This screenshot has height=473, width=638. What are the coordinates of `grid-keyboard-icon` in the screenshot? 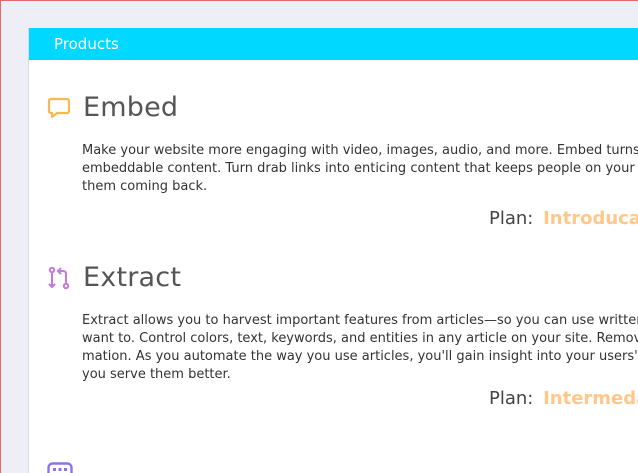 It's located at (60, 467).